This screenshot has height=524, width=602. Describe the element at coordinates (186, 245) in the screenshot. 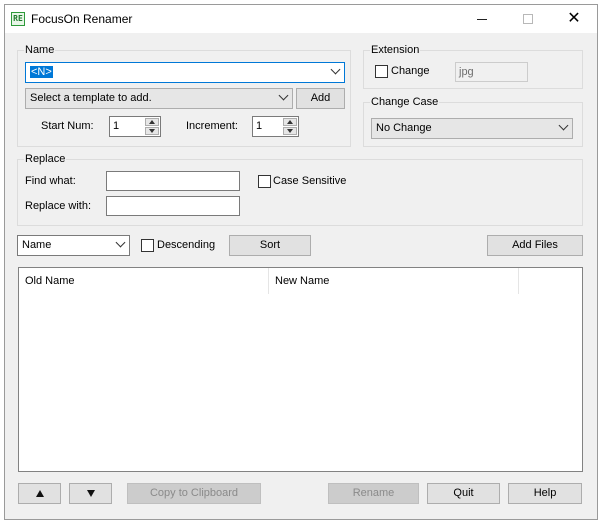

I see `descending-label: Descending` at that location.